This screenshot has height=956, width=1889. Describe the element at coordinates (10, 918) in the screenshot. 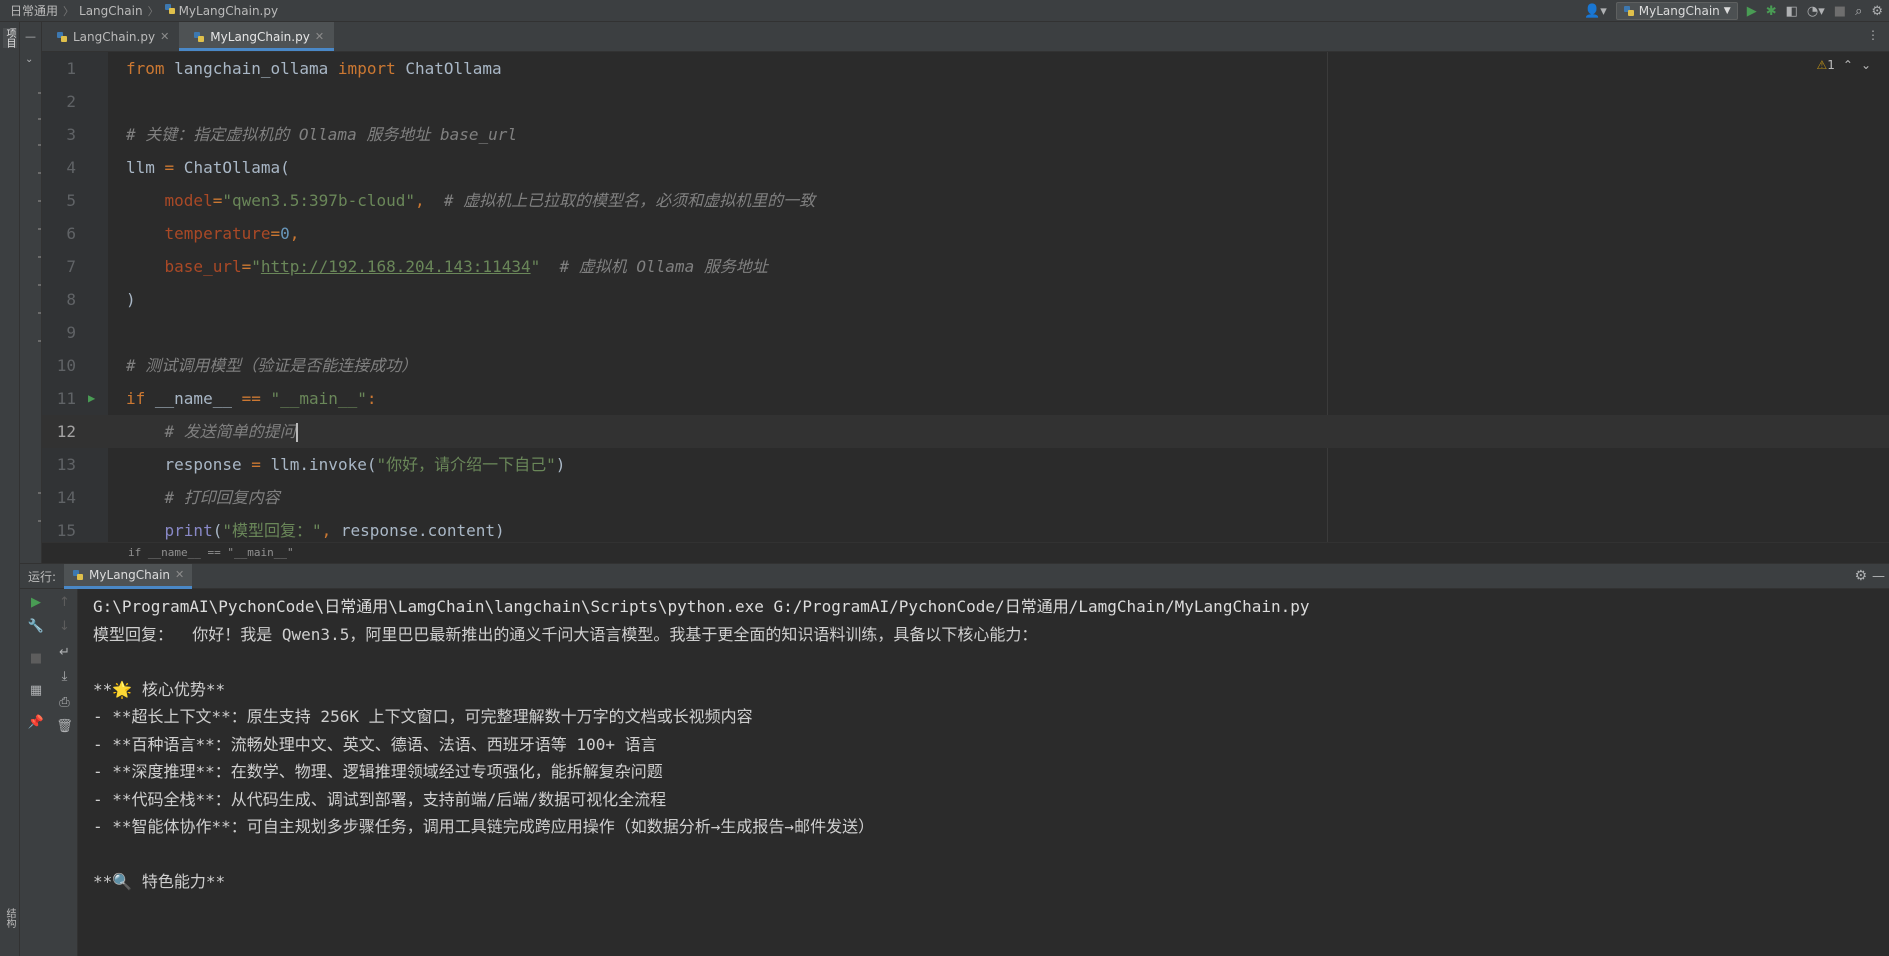

I see `structure-tool-tab: 结构` at that location.